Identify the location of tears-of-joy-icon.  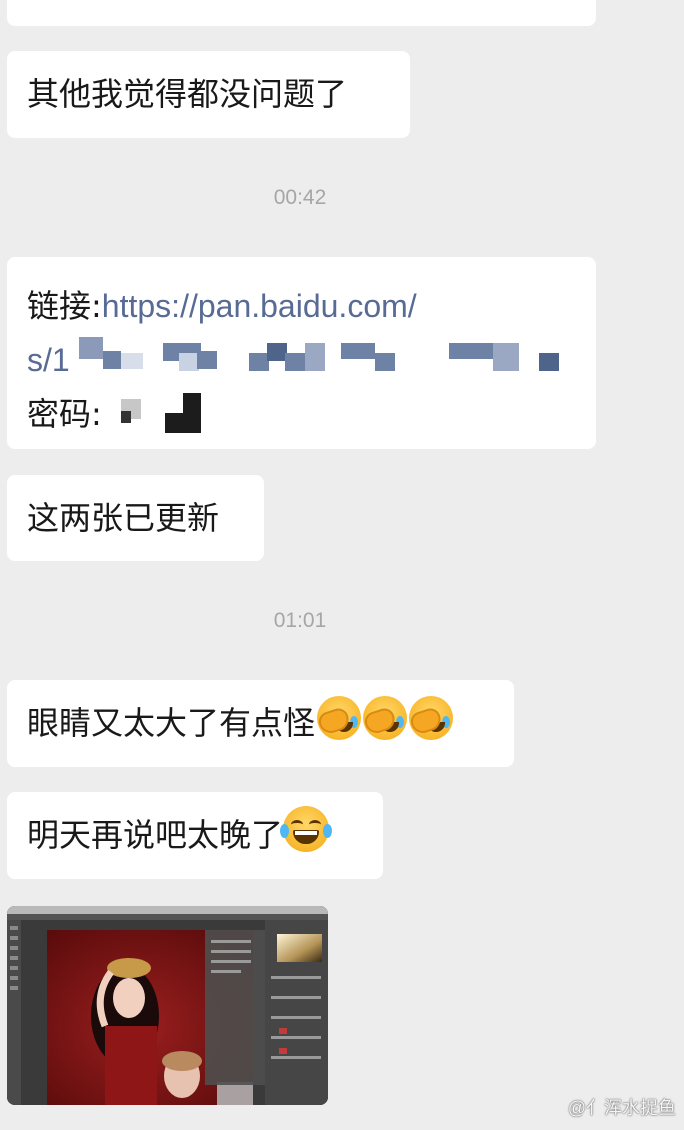
(306, 829).